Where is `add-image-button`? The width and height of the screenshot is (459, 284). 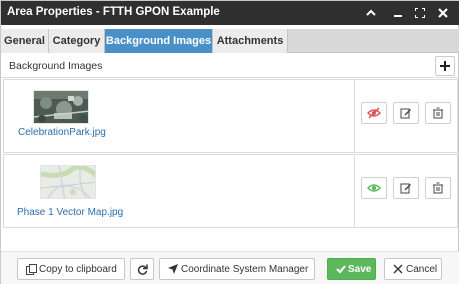 add-image-button is located at coordinates (445, 66).